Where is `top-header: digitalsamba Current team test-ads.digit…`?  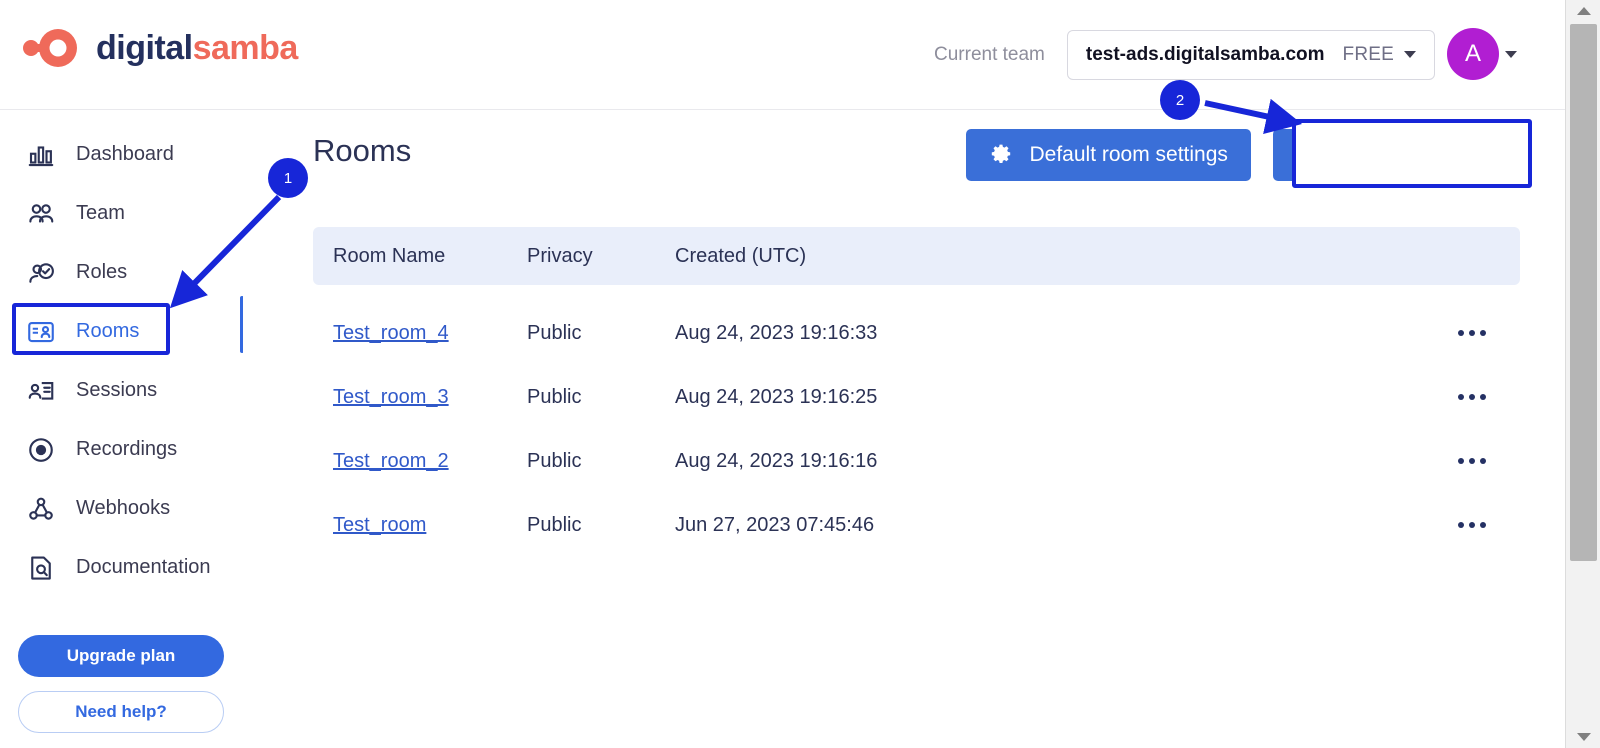
top-header: digitalsamba Current team test-ads.digit… is located at coordinates (782, 55).